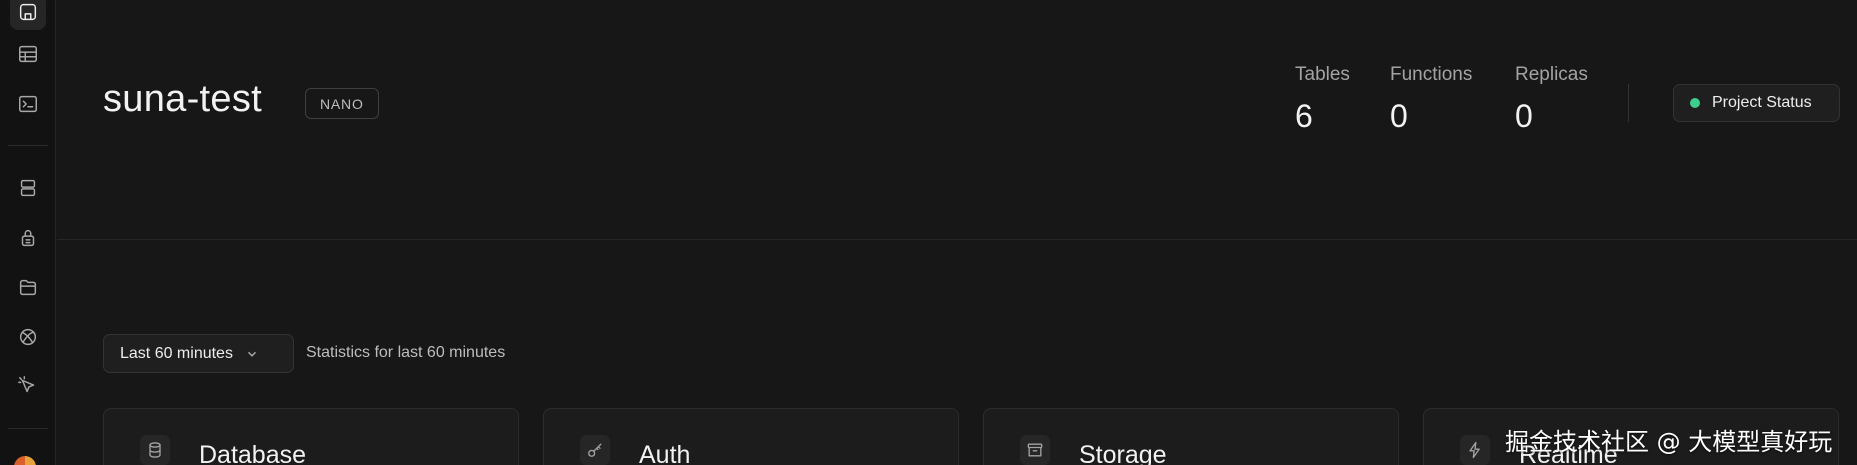 This screenshot has height=465, width=1857. What do you see at coordinates (252, 354) in the screenshot?
I see `chevron-down-icon` at bounding box center [252, 354].